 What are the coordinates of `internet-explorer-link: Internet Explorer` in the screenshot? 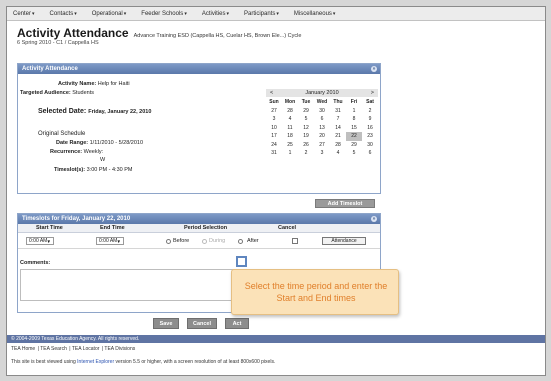 It's located at (95, 362).